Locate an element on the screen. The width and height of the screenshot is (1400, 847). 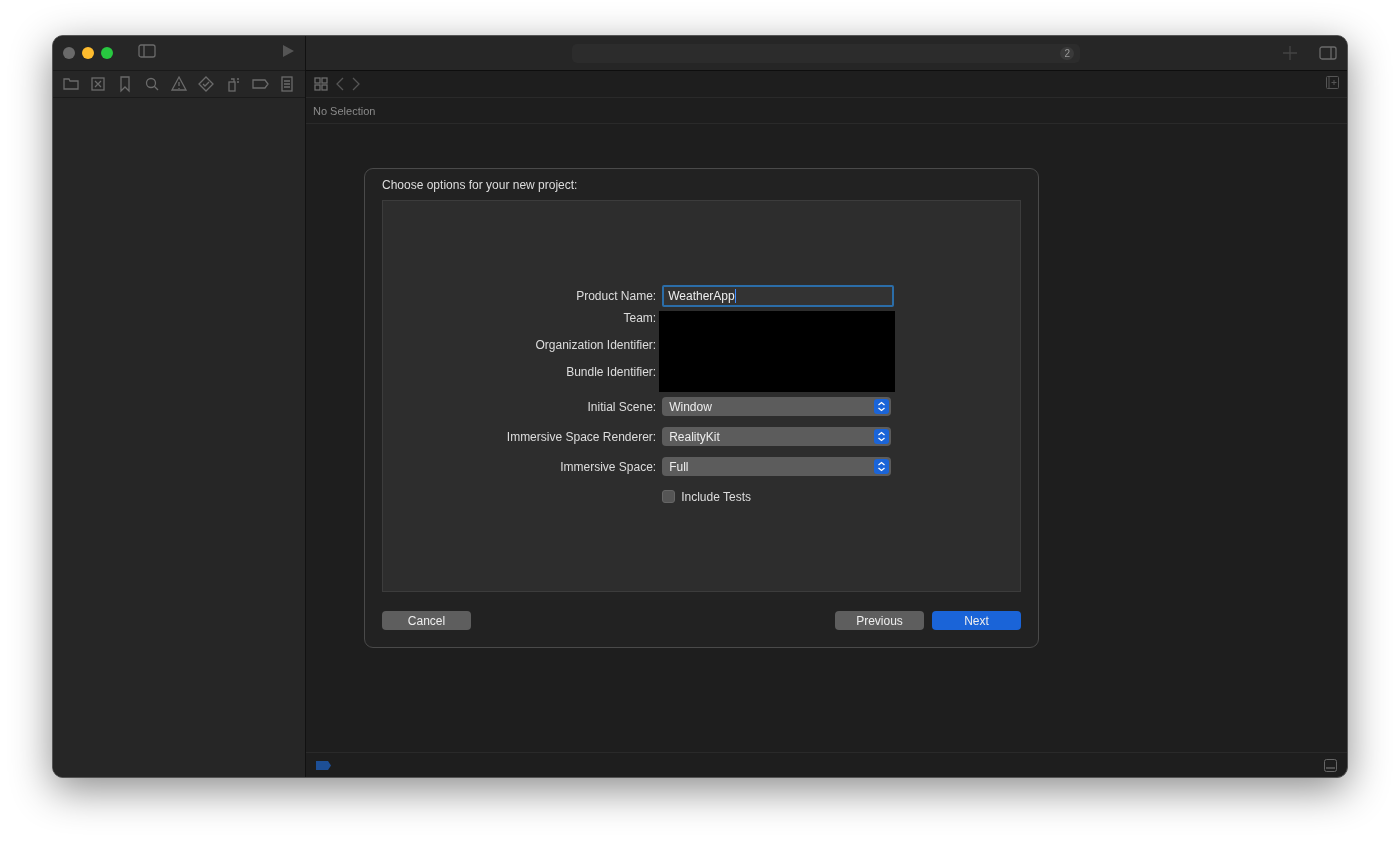
field-label: Immersive Space Renderer: is located at coordinates (581, 437).